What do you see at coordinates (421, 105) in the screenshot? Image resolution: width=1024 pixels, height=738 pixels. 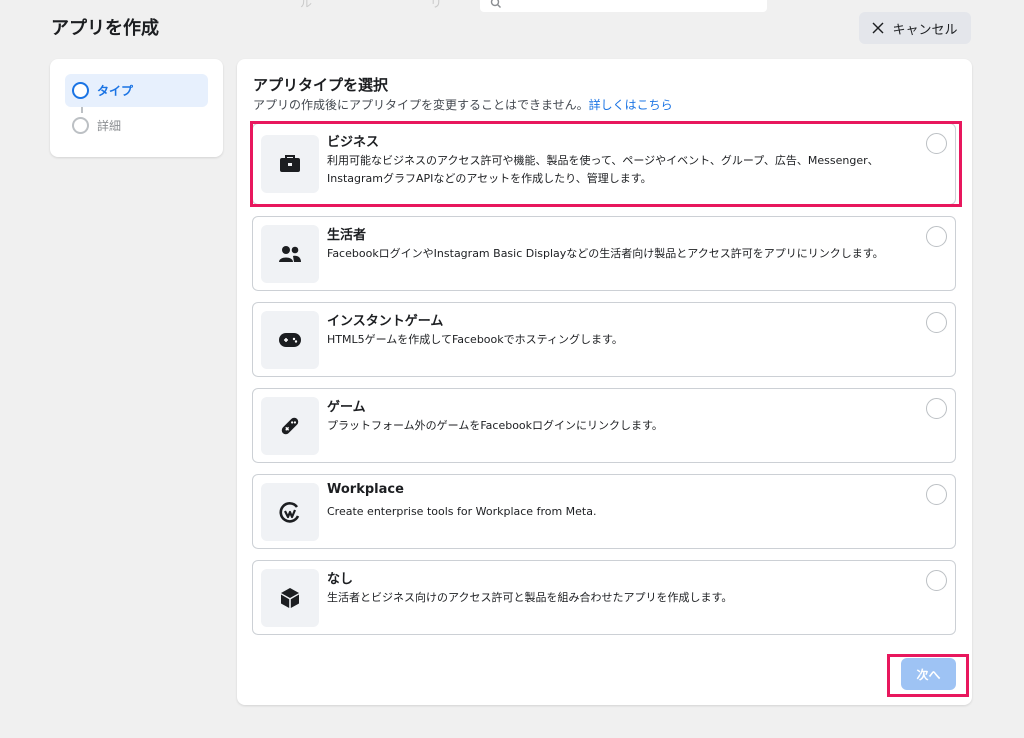 I see `subtitle-text: アプリの作成後にアプリタイプを変更することはできません。` at bounding box center [421, 105].